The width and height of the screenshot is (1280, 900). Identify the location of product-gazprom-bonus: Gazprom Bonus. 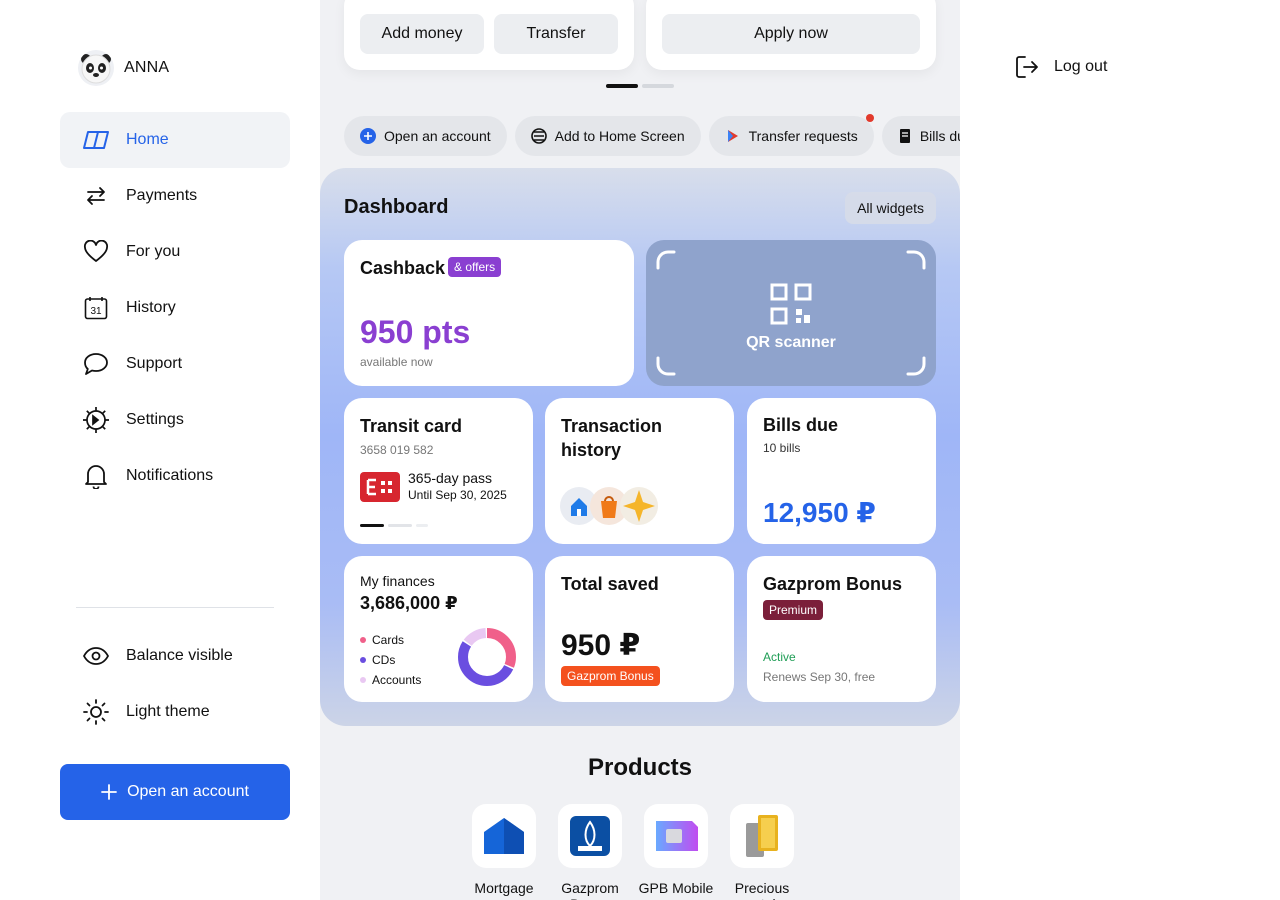
(590, 852).